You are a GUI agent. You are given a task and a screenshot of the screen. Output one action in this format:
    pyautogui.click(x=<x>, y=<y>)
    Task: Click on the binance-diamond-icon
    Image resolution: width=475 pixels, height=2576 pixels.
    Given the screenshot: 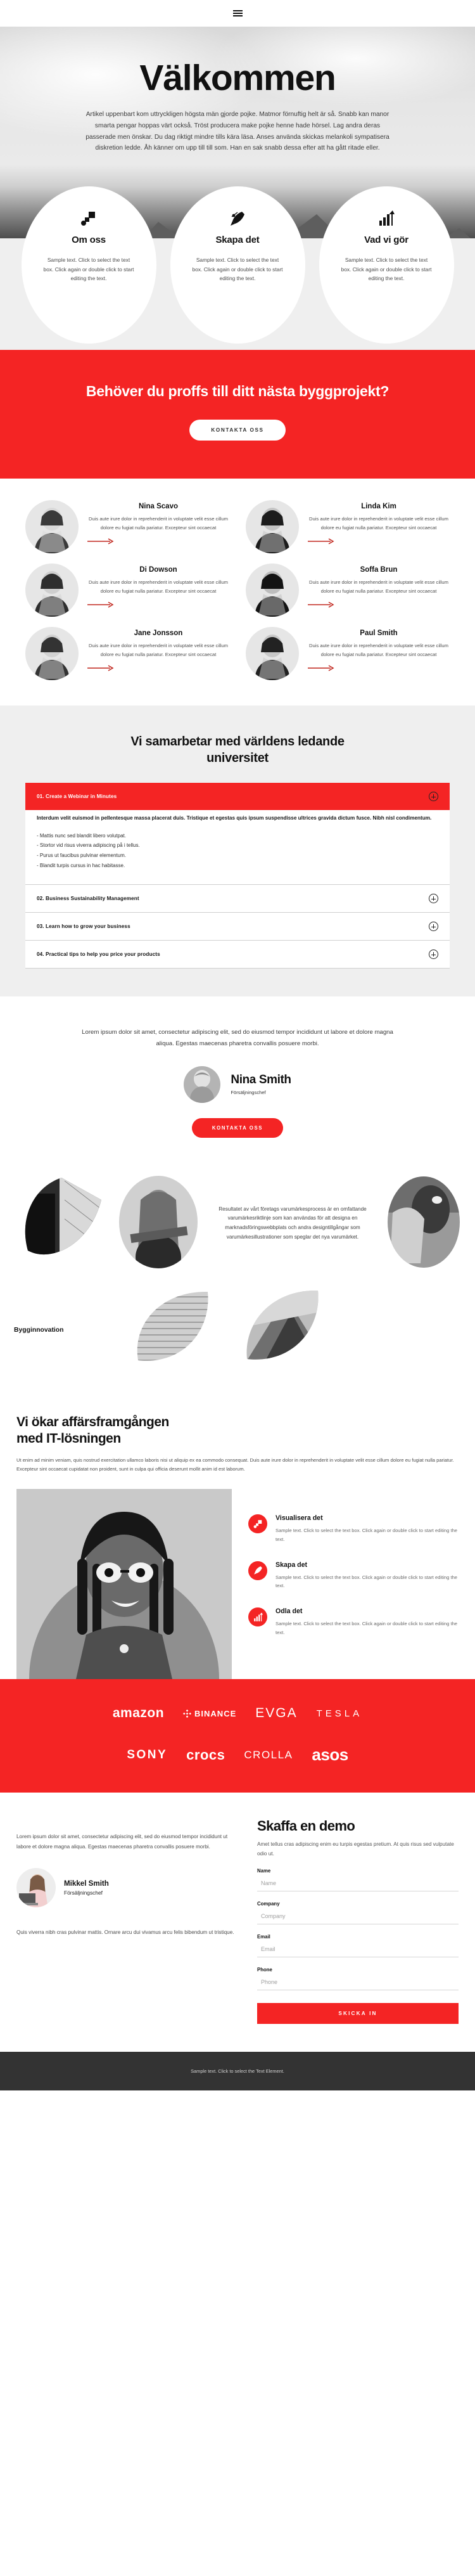 What is the action you would take?
    pyautogui.click(x=187, y=1713)
    